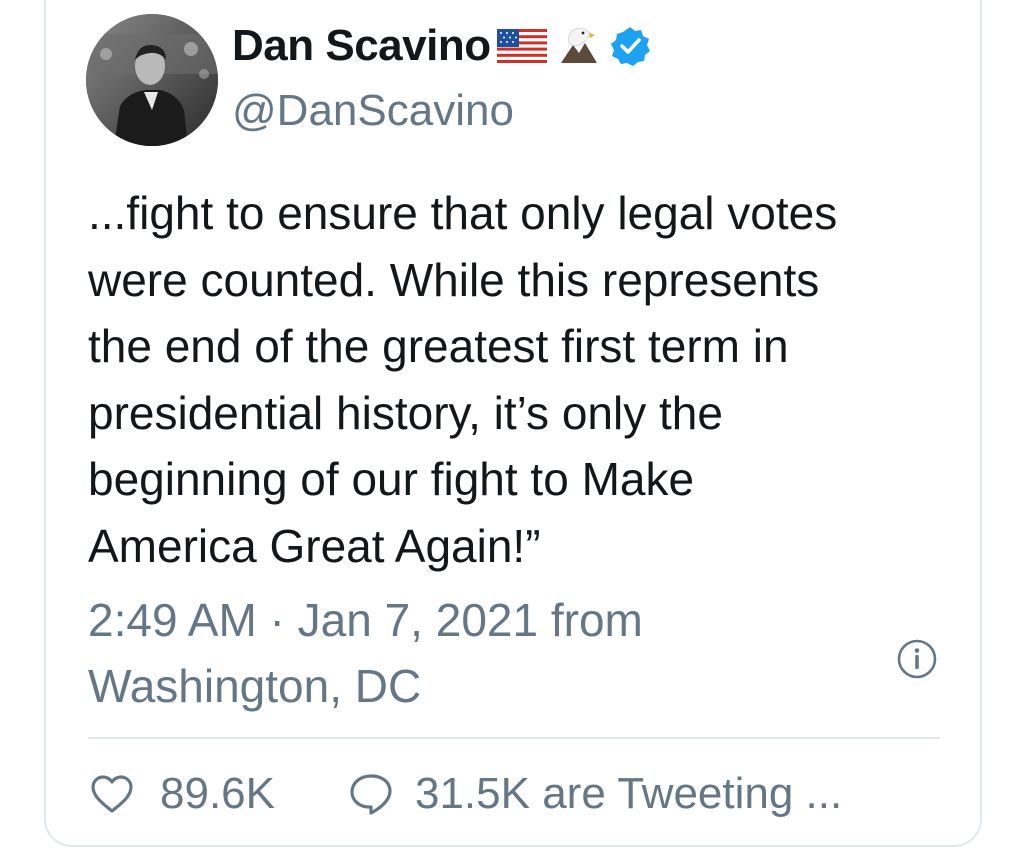 This screenshot has height=865, width=1024. I want to click on verified-badge-icon, so click(630, 46).